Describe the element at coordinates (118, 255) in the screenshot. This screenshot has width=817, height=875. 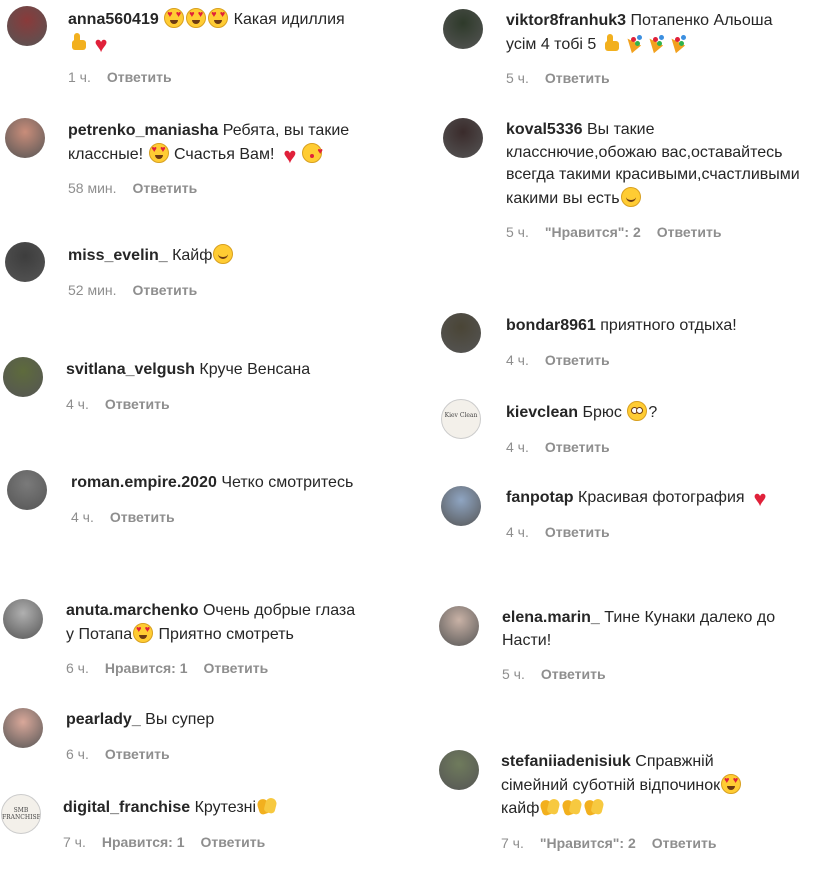
I see `comment-username: miss_evelin_` at that location.